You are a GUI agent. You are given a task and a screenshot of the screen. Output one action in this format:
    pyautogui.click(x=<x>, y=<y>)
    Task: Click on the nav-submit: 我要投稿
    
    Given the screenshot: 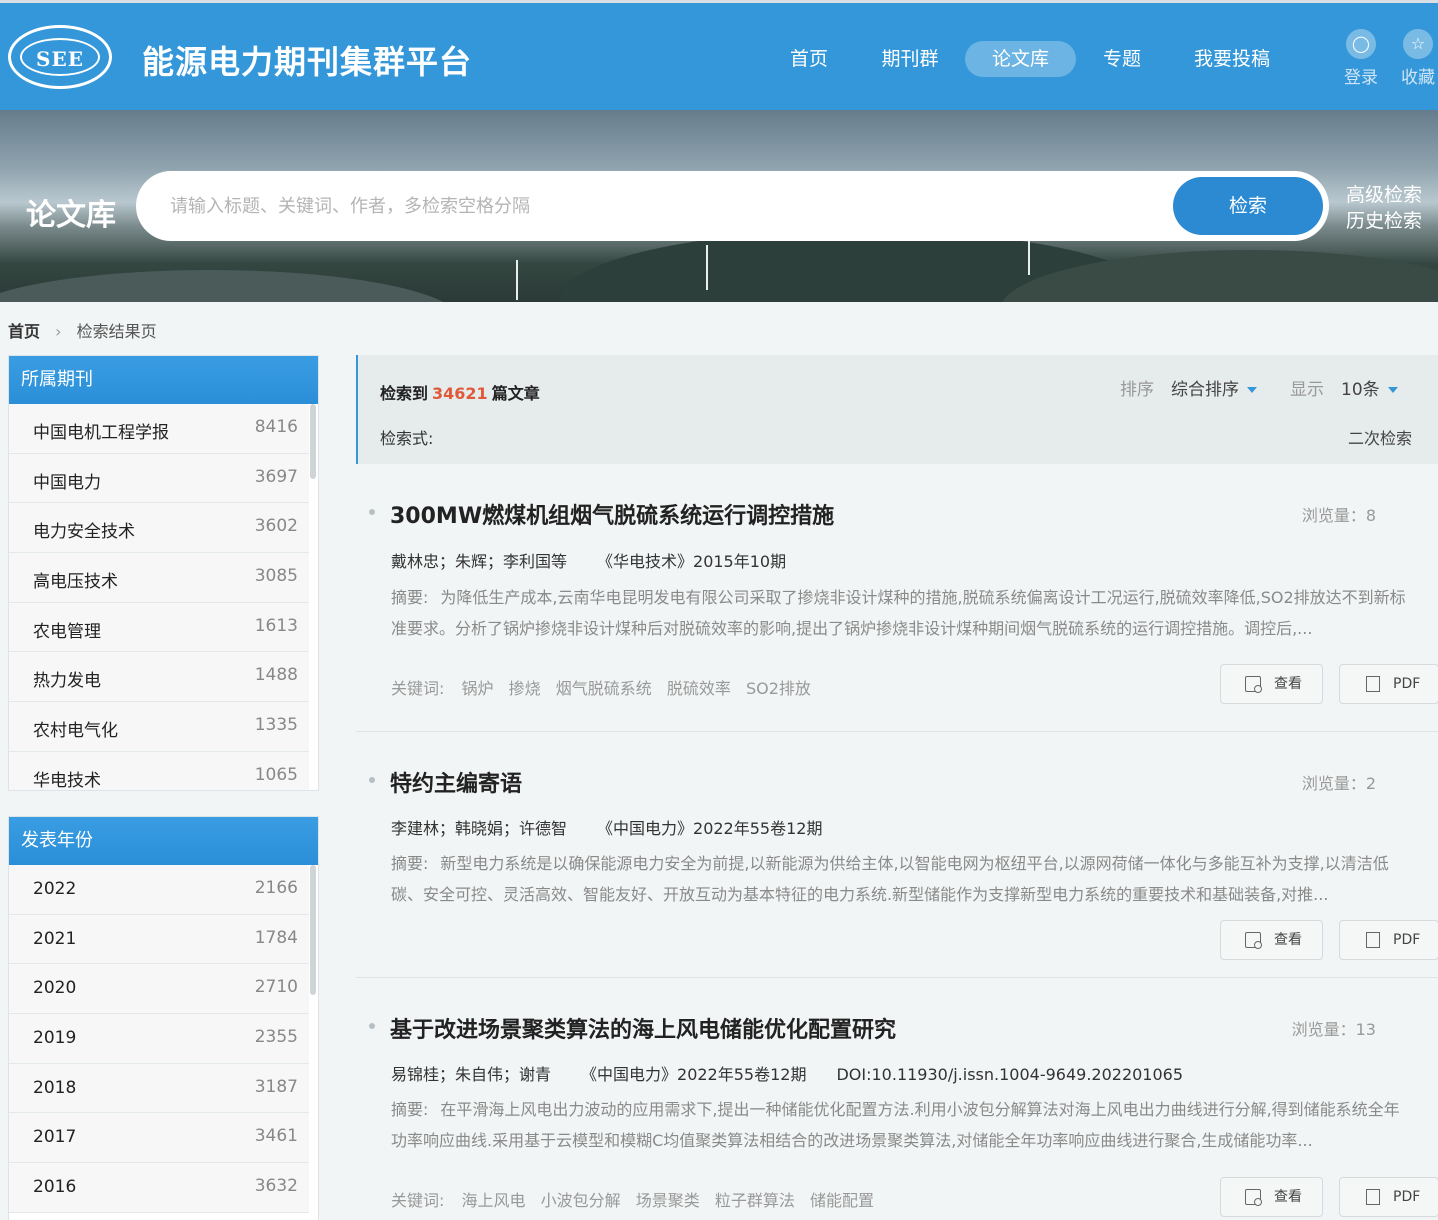 What is the action you would take?
    pyautogui.click(x=1232, y=59)
    